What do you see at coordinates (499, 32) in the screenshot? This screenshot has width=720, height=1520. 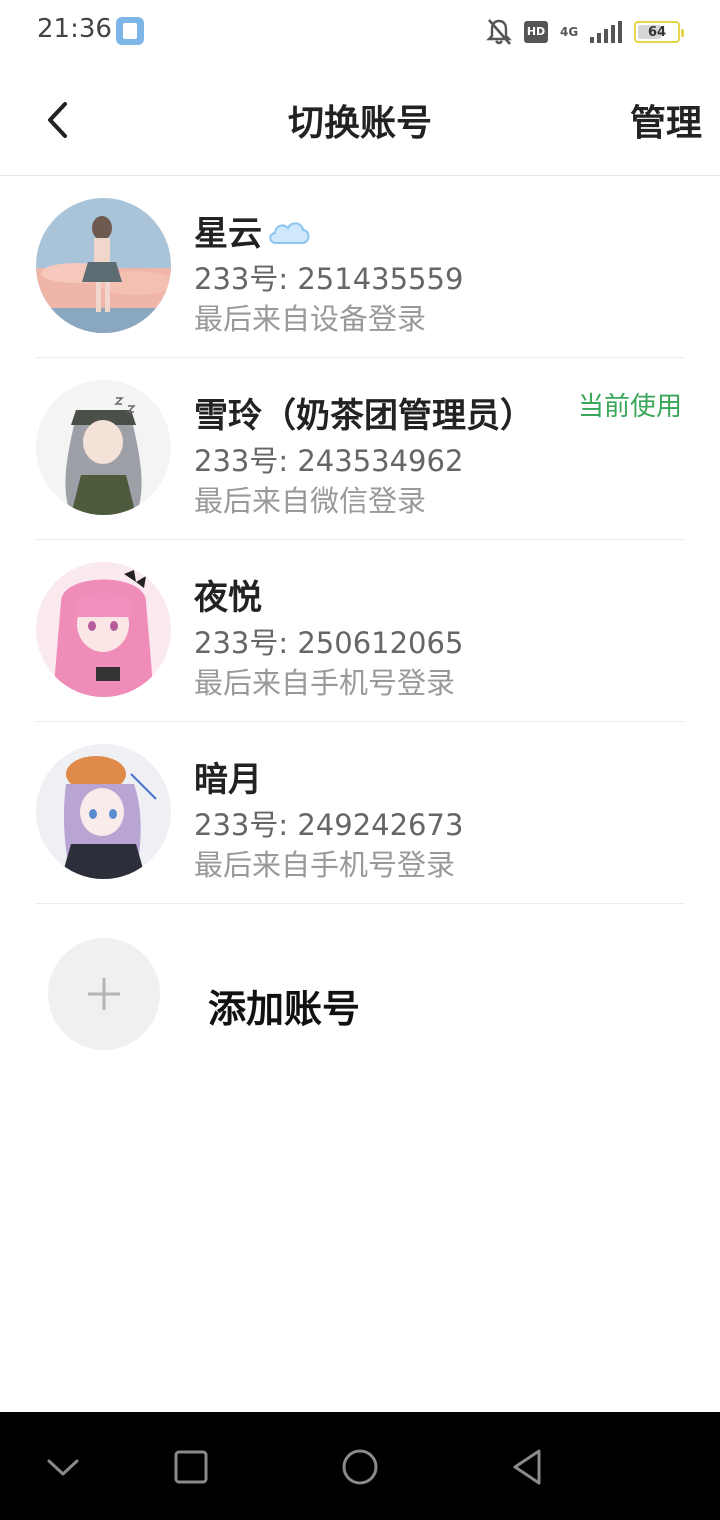 I see `bell-off-icon` at bounding box center [499, 32].